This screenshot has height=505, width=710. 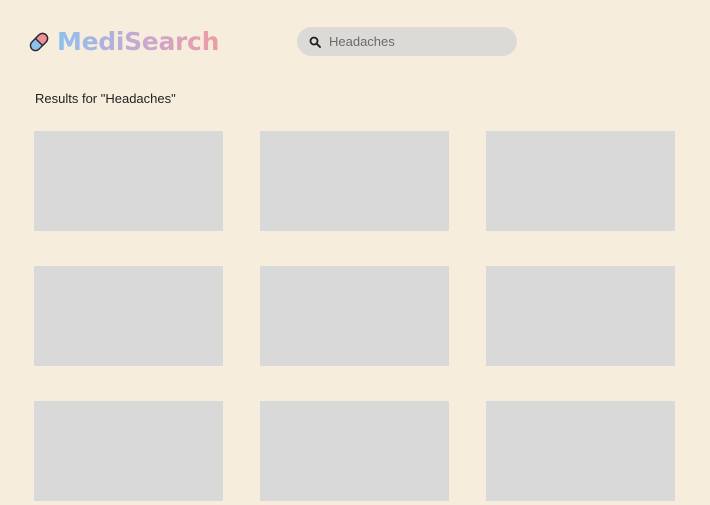 I want to click on brand-name: MediSearch, so click(x=138, y=41).